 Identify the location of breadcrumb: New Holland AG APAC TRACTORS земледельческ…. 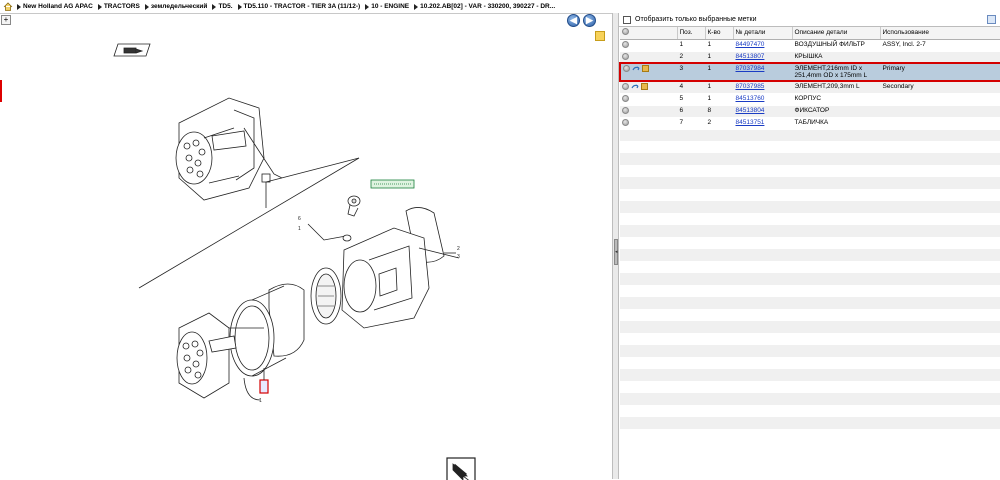
(500, 6).